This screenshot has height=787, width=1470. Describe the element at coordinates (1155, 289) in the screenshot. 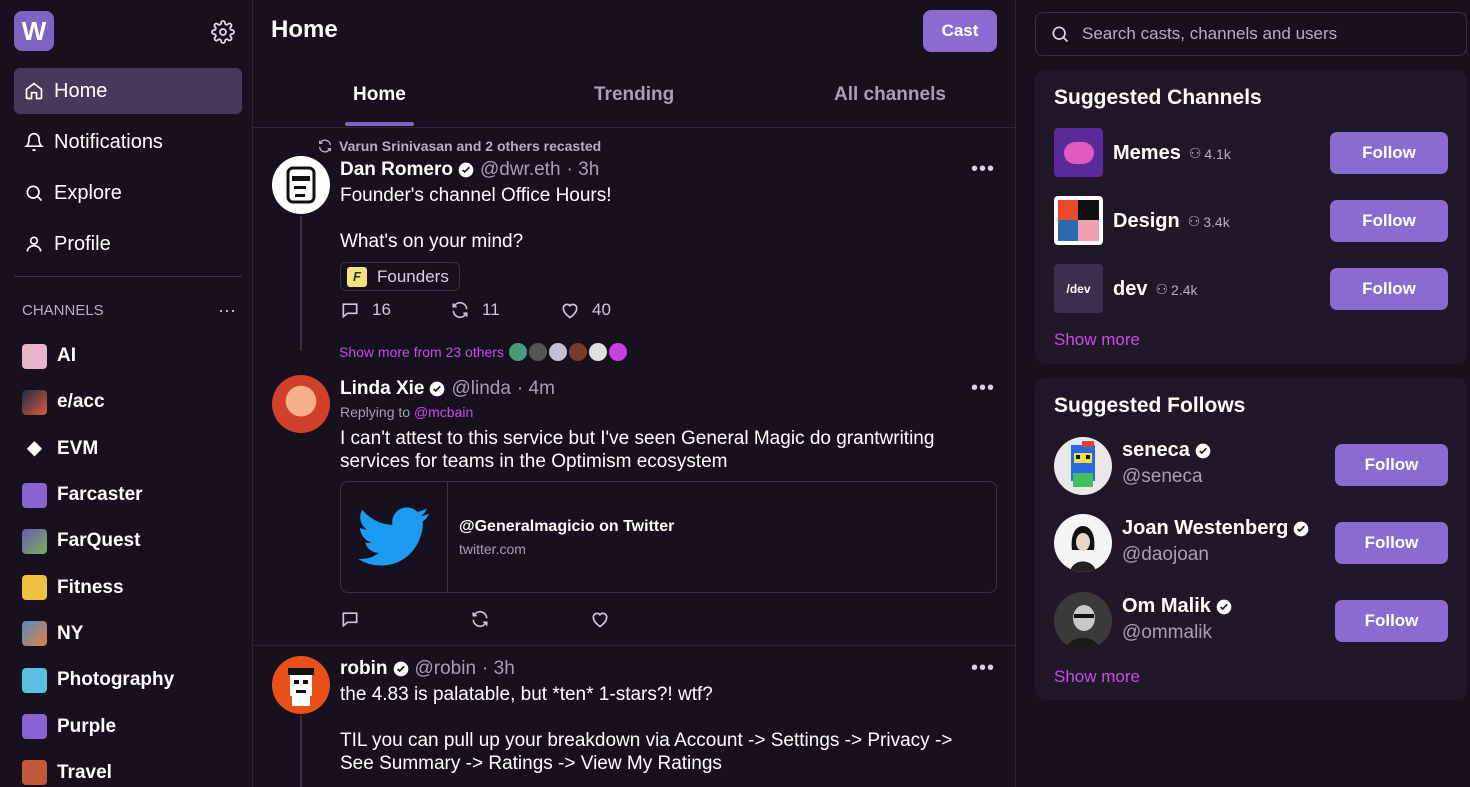

I see `channel-name: dev ⚇ 2.4k` at that location.